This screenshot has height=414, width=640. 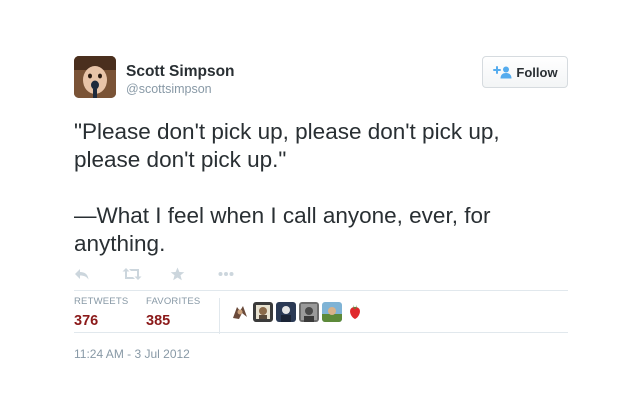 What do you see at coordinates (537, 72) in the screenshot?
I see `follow-label: Follow` at bounding box center [537, 72].